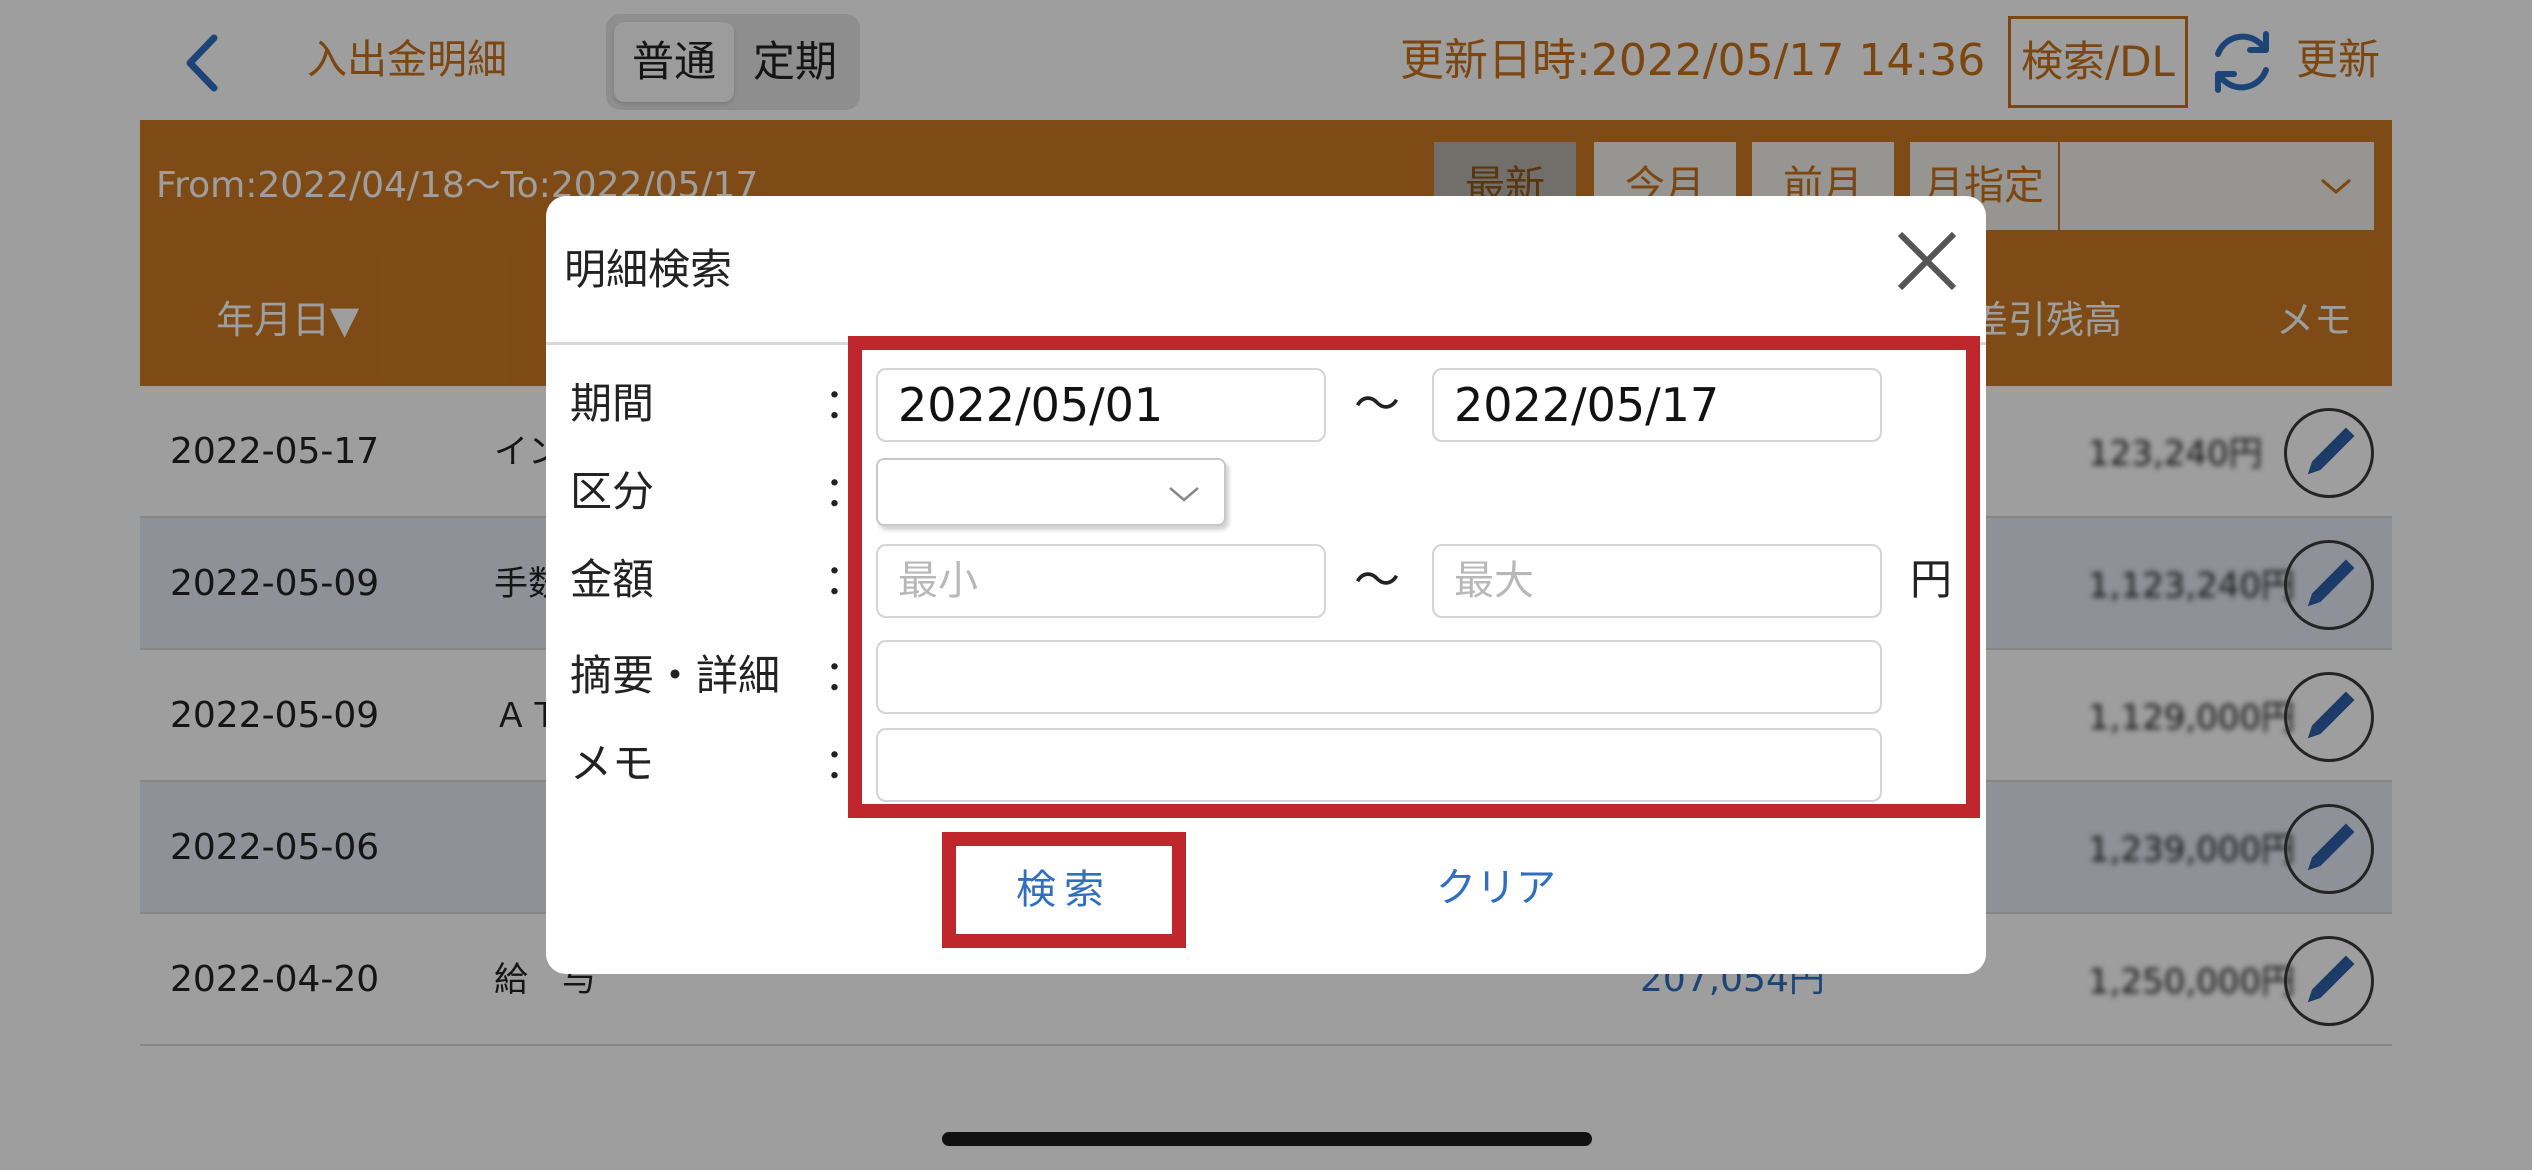  What do you see at coordinates (648, 269) in the screenshot?
I see `modal-title: 明細検索` at bounding box center [648, 269].